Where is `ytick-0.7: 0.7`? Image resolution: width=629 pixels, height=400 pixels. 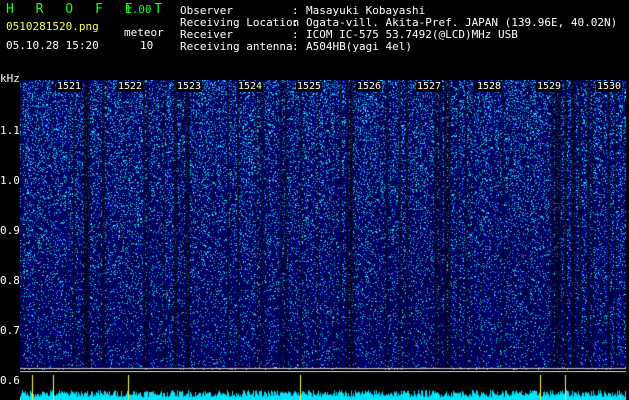 ytick-0.7: 0.7 is located at coordinates (10, 330).